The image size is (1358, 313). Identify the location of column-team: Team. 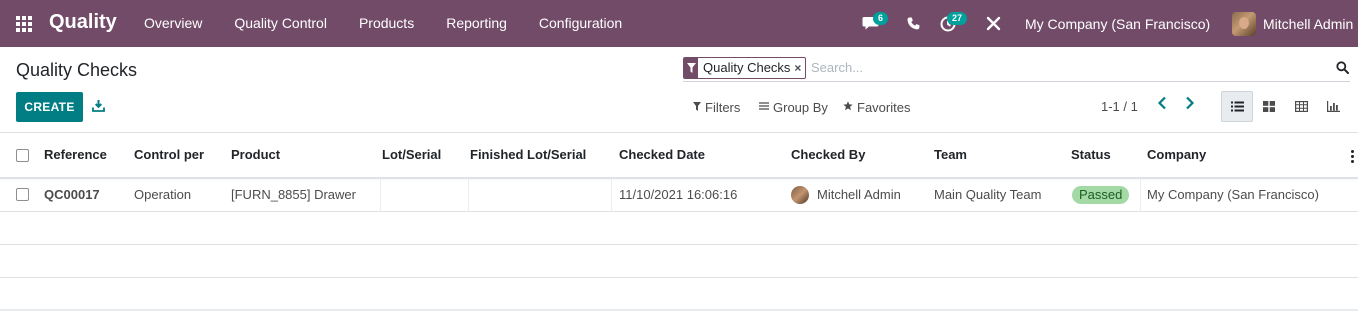
(950, 155).